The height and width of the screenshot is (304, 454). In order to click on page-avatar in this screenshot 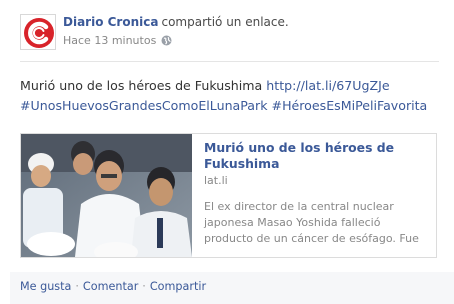, I will do `click(38, 32)`.